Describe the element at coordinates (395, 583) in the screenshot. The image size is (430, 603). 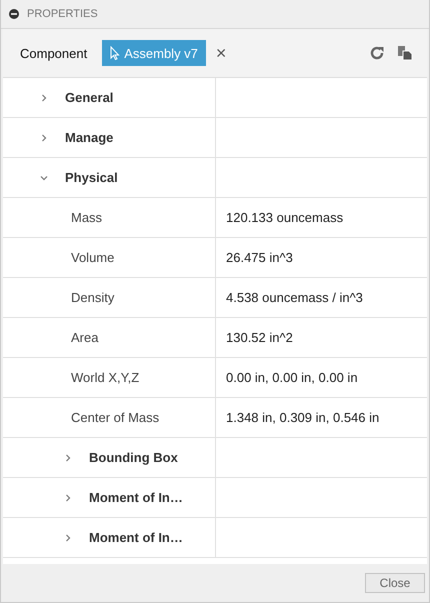
I see `close-button: Close` at that location.